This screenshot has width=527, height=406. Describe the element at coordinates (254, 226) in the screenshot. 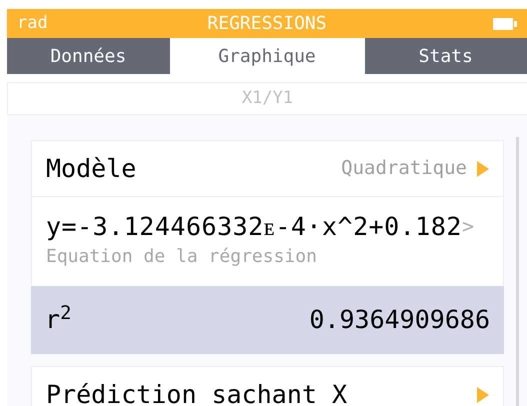

I see `equation-text: y=-3.124466332ᴇ-4·x^2+0.182` at that location.